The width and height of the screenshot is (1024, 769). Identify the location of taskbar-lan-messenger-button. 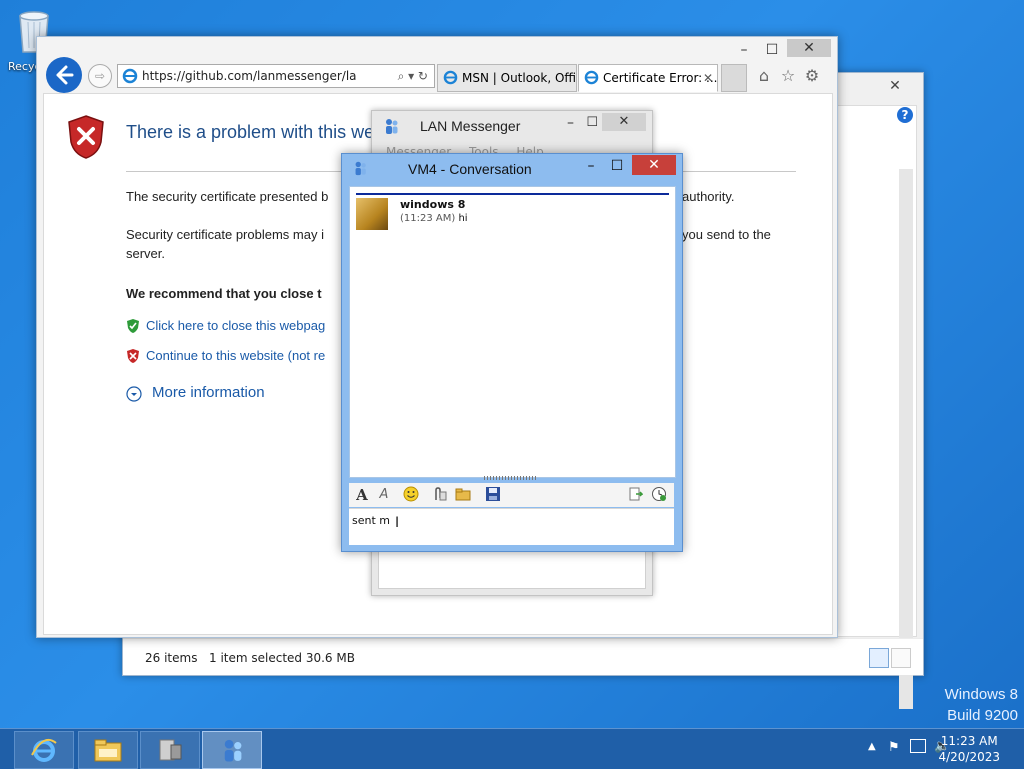
(232, 750).